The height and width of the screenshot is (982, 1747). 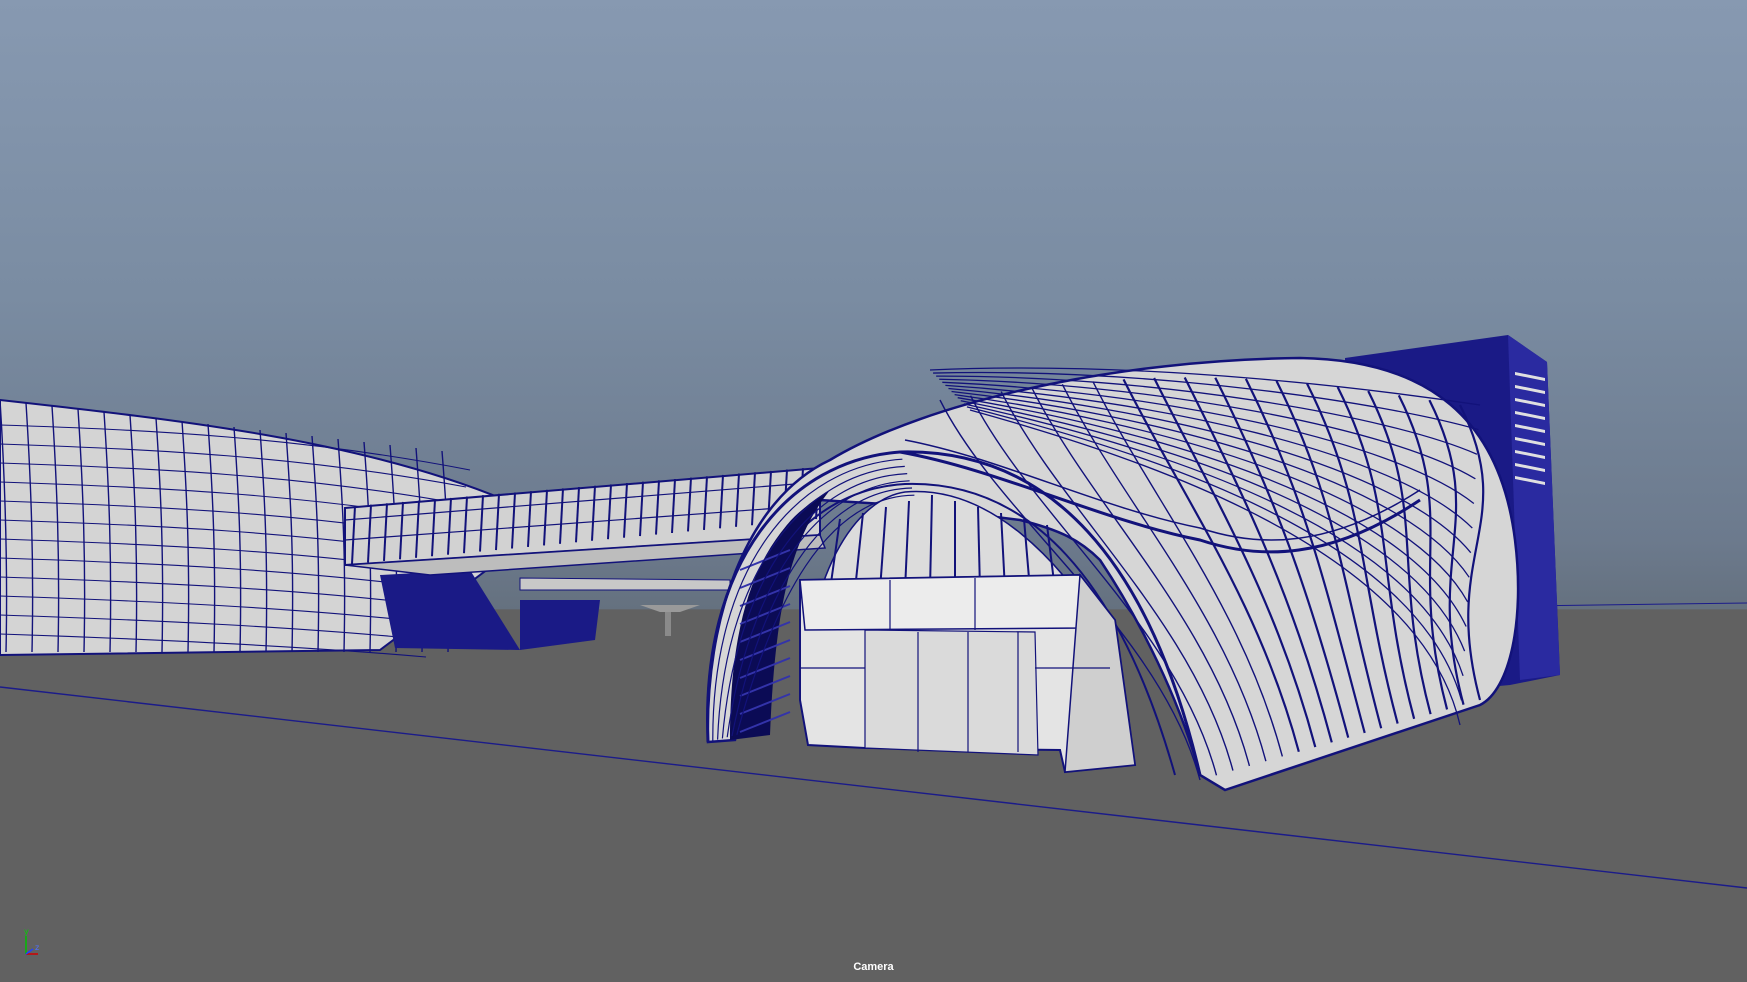 What do you see at coordinates (26, 932) in the screenshot?
I see `axis-y-label: y` at bounding box center [26, 932].